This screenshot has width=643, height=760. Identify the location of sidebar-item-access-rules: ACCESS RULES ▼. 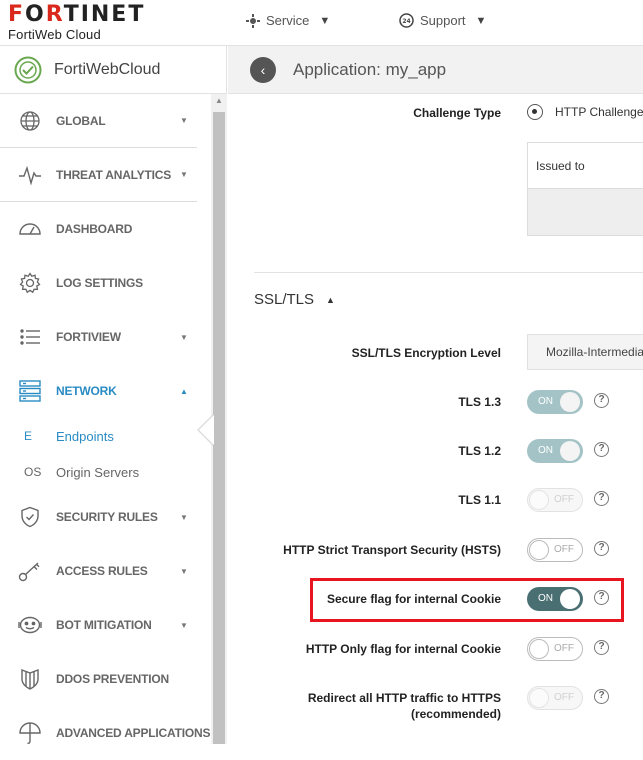
(105, 571).